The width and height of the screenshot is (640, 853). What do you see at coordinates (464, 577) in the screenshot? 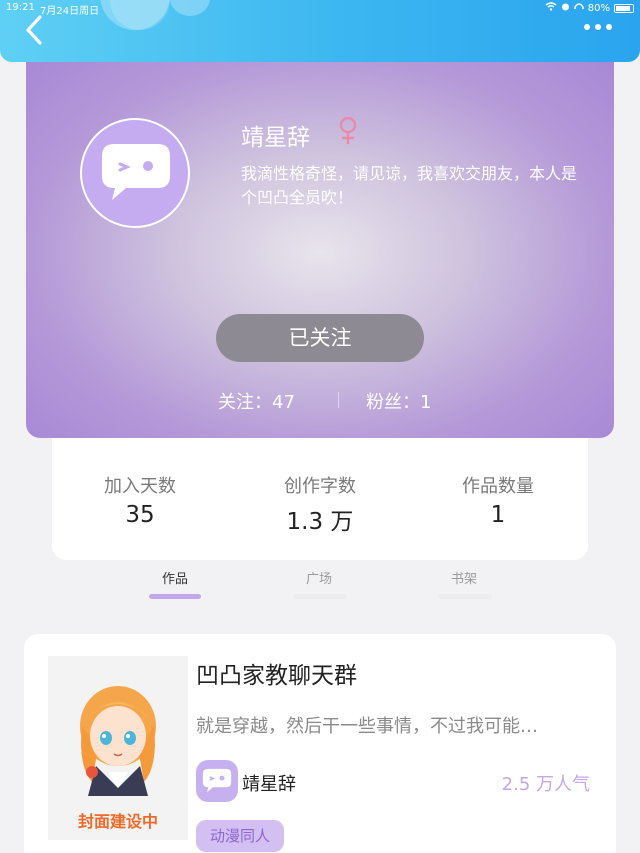
I see `tab-bookshelf: 书架` at bounding box center [464, 577].